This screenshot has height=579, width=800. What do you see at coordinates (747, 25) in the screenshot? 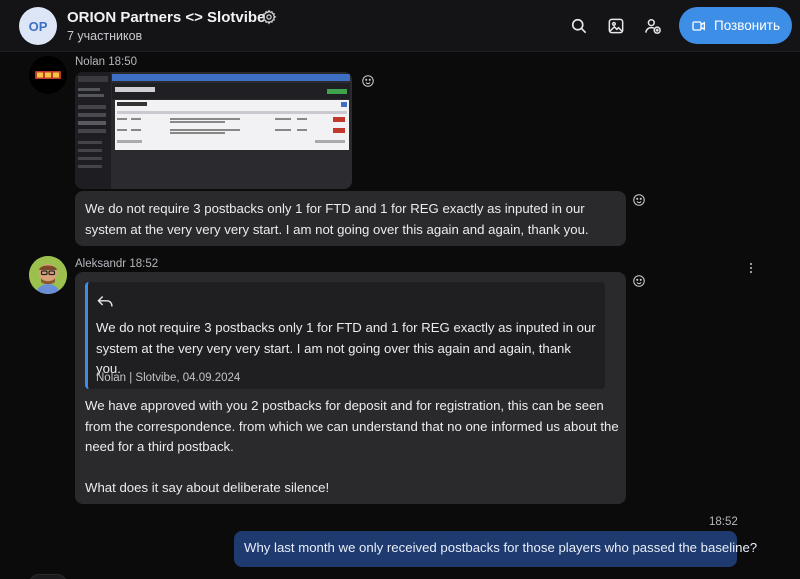
I see `call-button-label: Позвонить` at bounding box center [747, 25].